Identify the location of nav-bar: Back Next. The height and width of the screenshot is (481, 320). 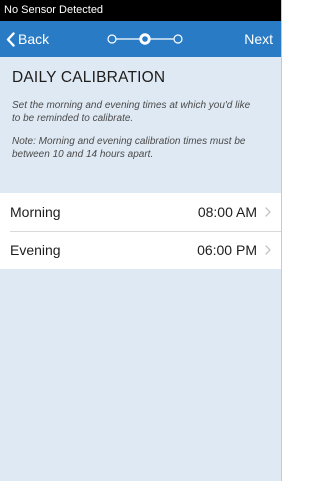
(140, 39).